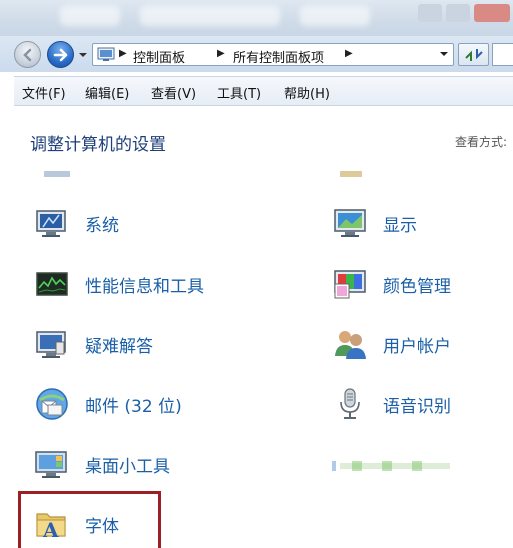 The height and width of the screenshot is (548, 513). Describe the element at coordinates (76, 223) in the screenshot. I see `item-system: 系统` at that location.